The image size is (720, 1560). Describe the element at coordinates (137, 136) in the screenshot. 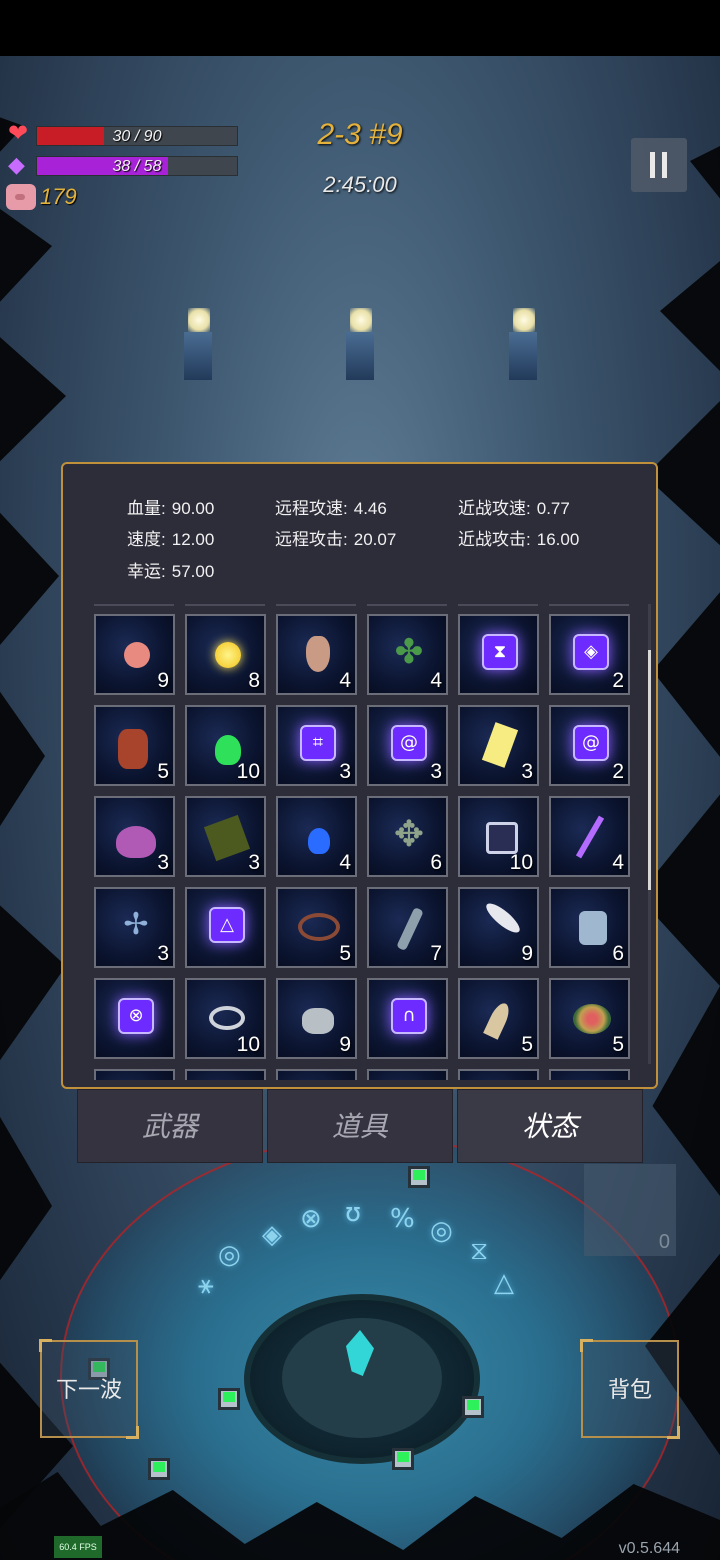

I see `health-text: 30 / 90` at that location.